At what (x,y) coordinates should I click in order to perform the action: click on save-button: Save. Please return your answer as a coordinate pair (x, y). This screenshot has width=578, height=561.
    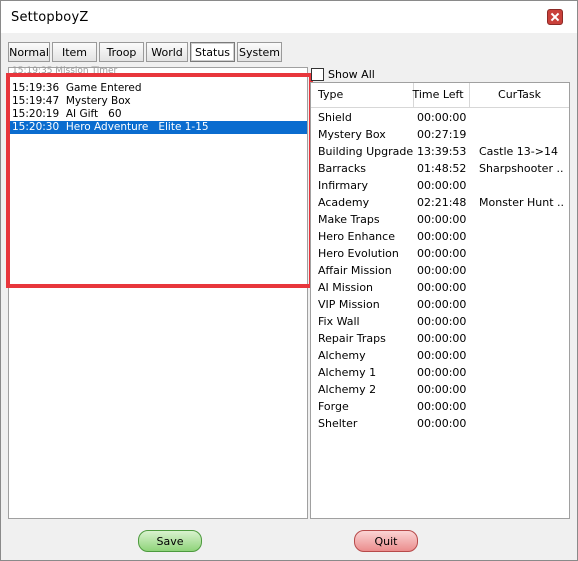
    Looking at the image, I should click on (170, 541).